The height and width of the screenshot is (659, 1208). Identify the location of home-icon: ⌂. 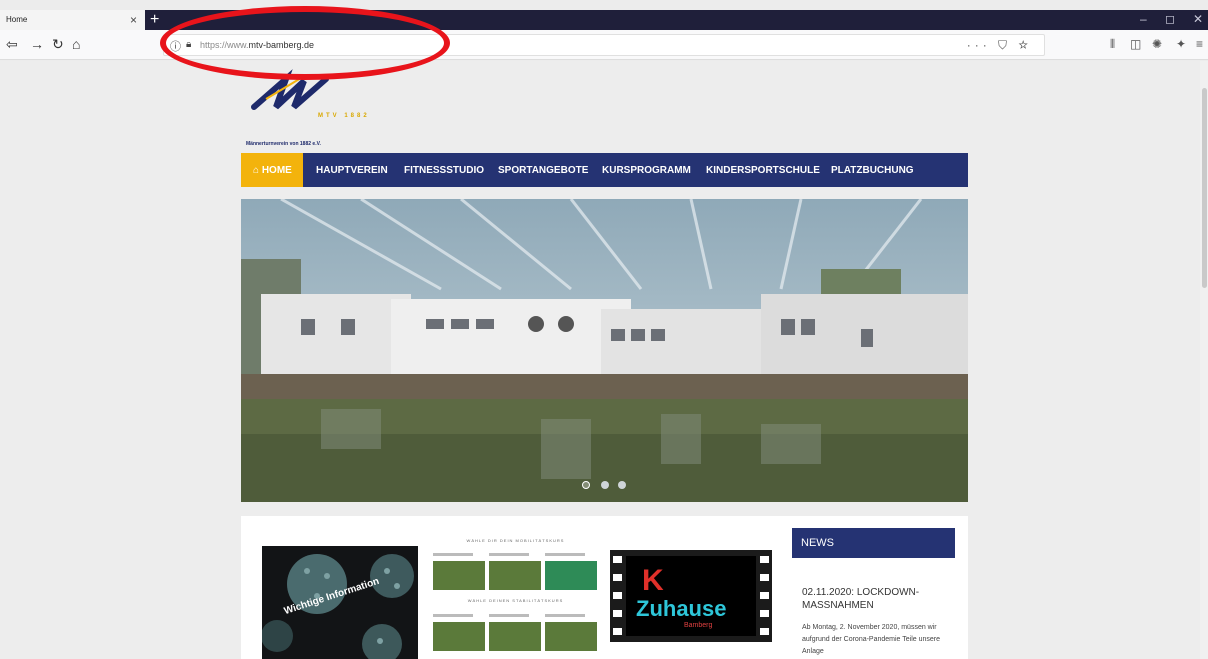
(76, 44).